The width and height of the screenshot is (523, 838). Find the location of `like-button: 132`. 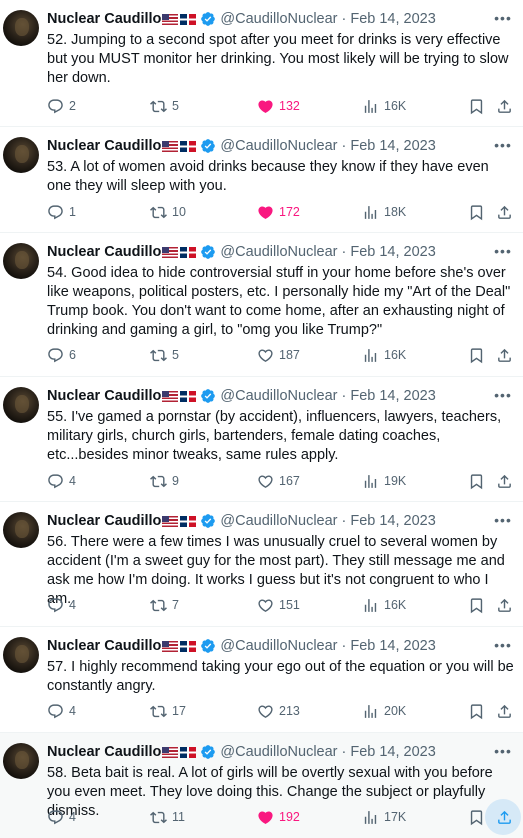

like-button: 132 is located at coordinates (278, 106).